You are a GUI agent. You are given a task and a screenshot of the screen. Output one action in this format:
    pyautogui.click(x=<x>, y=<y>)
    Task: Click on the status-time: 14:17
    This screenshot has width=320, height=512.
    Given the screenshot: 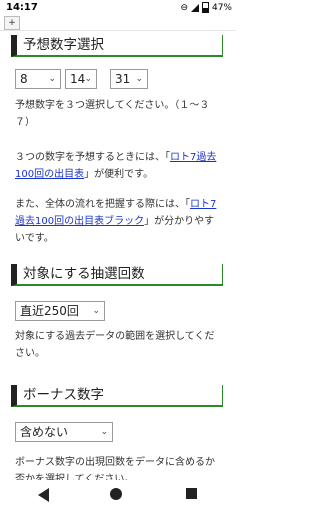 What is the action you would take?
    pyautogui.click(x=22, y=7)
    